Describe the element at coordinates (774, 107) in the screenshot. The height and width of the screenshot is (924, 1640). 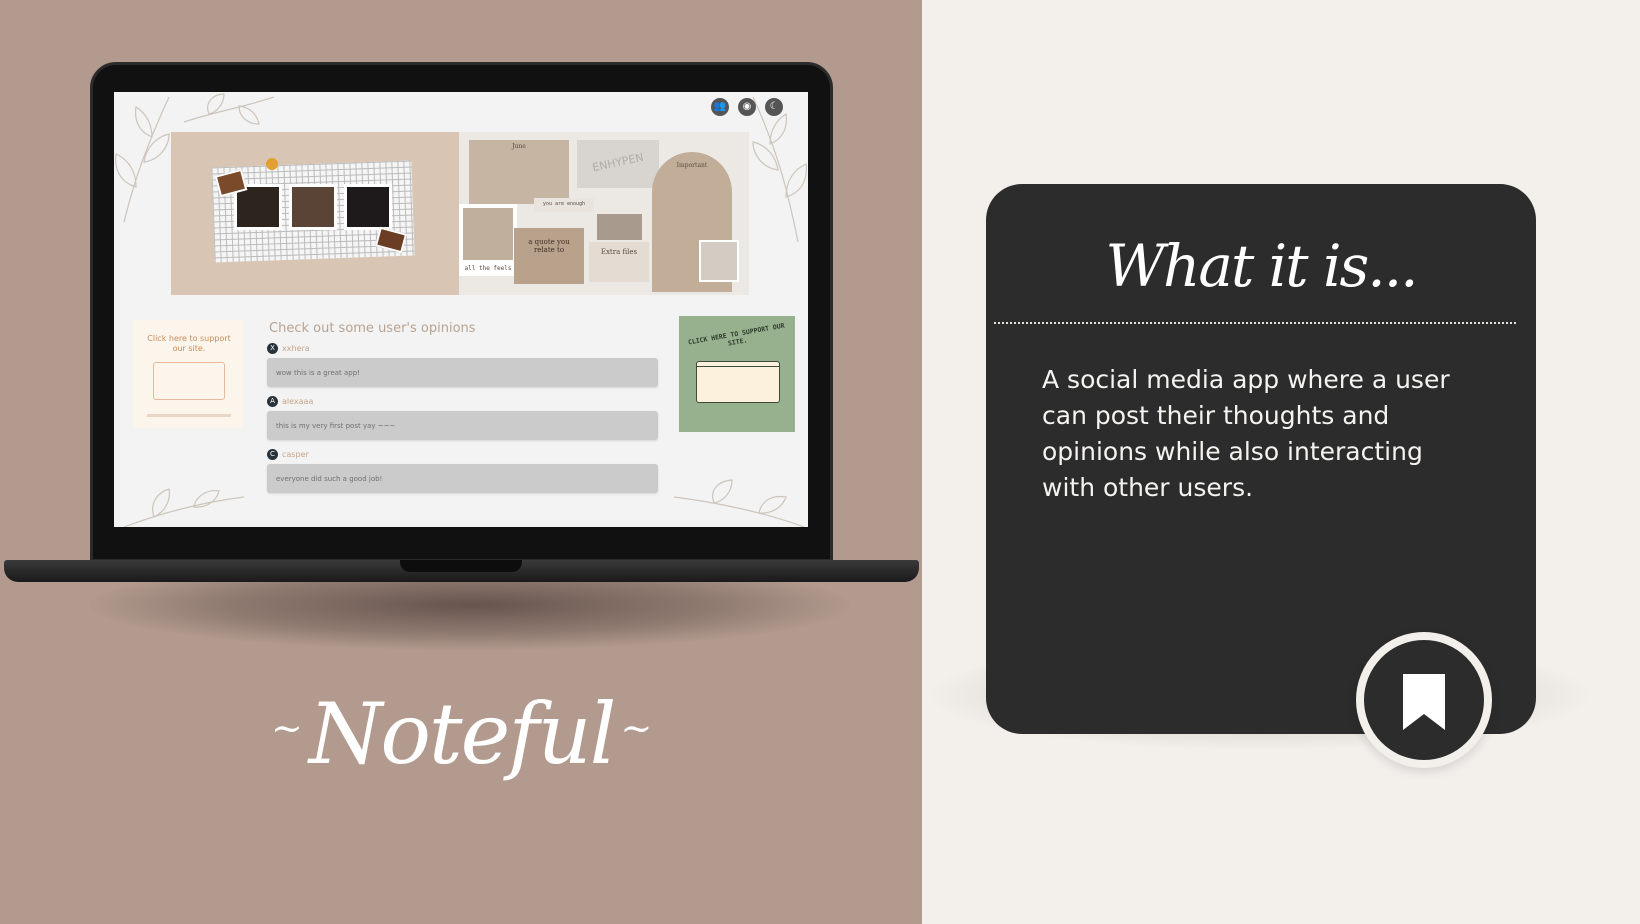
I see `moon-icon: ☾` at that location.